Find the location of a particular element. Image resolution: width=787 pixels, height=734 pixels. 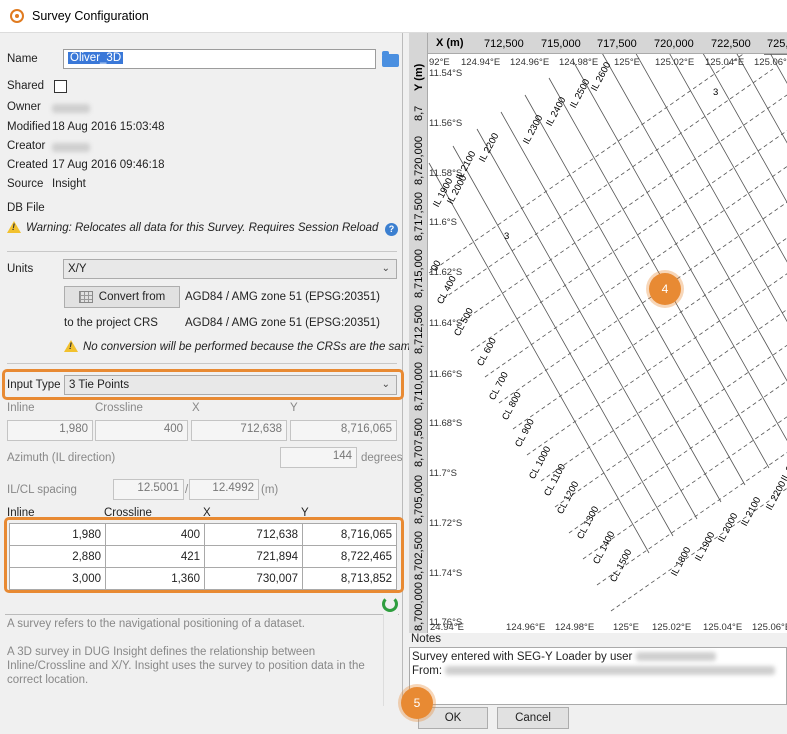

source-value: Insight is located at coordinates (69, 184).